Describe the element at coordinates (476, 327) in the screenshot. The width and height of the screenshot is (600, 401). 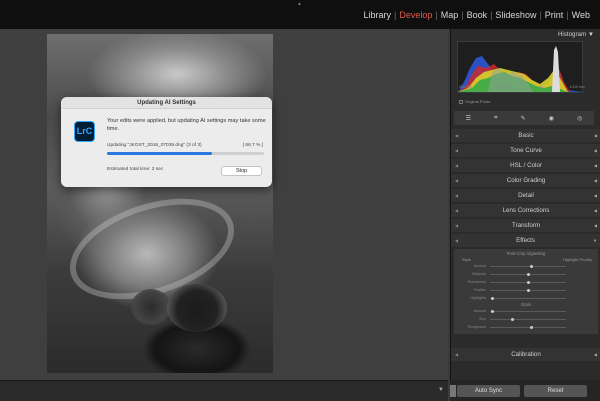
I see `slider-label: Roughness` at that location.